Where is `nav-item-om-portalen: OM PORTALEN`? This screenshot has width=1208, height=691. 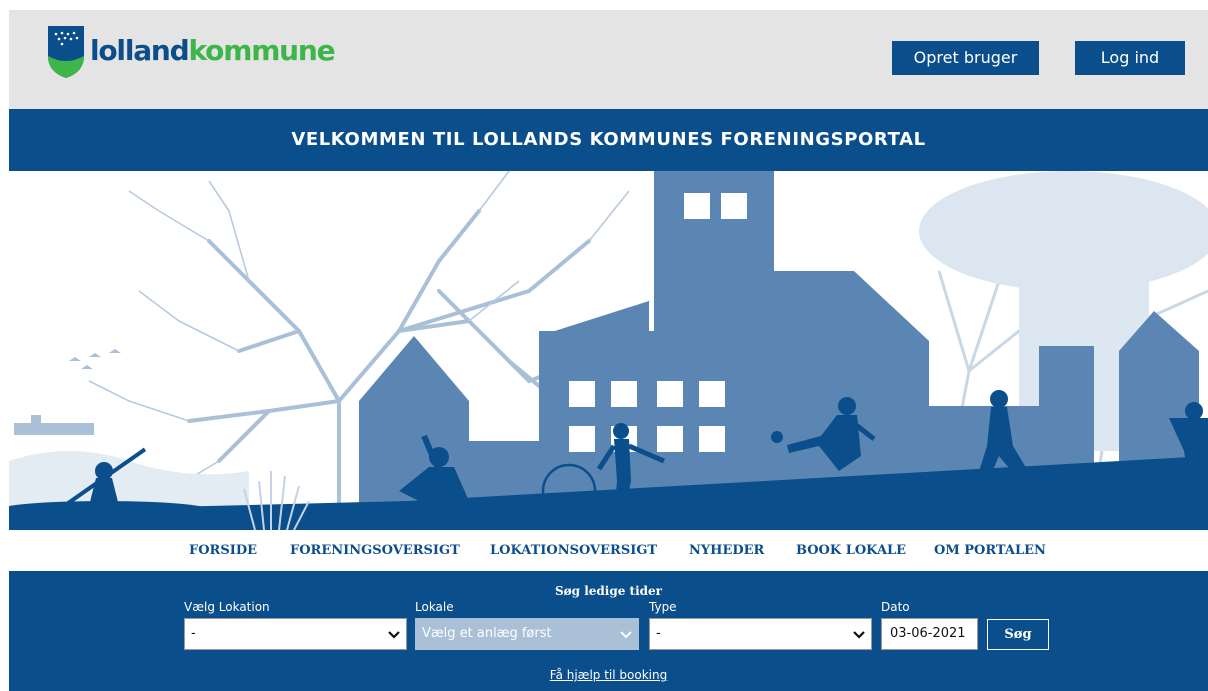
nav-item-om-portalen: OM PORTALEN is located at coordinates (990, 550).